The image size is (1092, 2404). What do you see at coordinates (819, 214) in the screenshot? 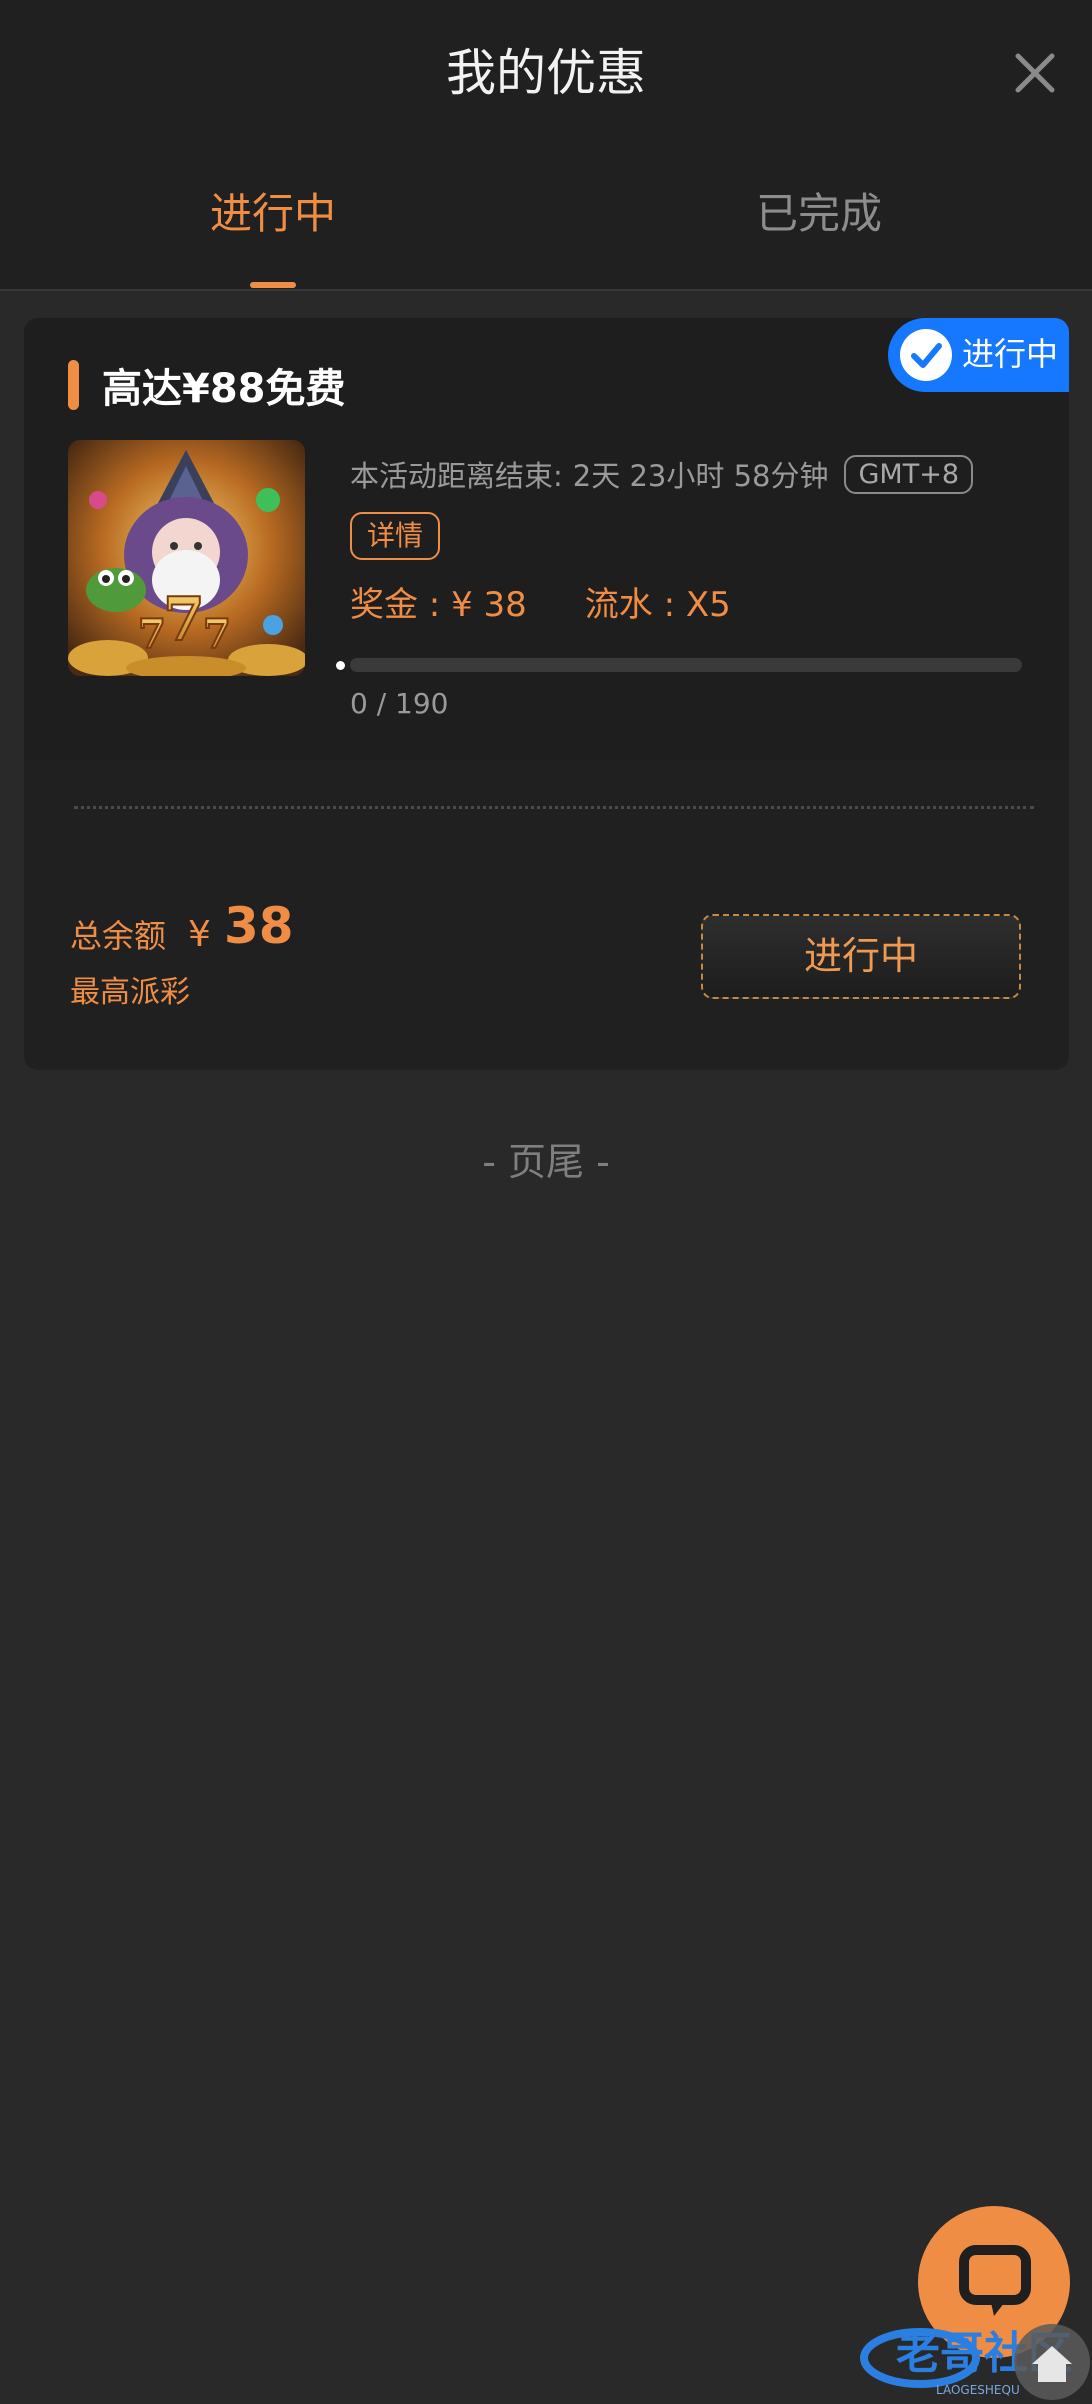
I see `tab-completed: 已完成` at bounding box center [819, 214].